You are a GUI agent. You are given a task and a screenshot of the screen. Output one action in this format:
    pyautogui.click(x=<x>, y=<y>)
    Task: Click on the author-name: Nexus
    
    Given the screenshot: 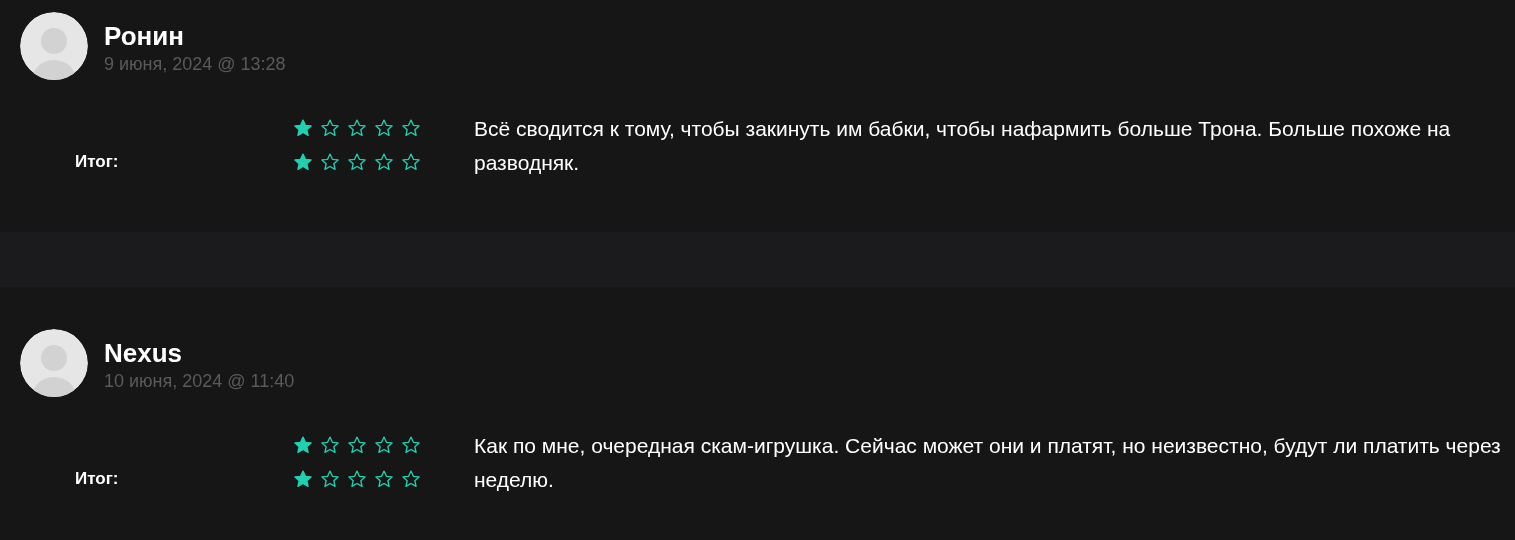 What is the action you would take?
    pyautogui.click(x=144, y=353)
    